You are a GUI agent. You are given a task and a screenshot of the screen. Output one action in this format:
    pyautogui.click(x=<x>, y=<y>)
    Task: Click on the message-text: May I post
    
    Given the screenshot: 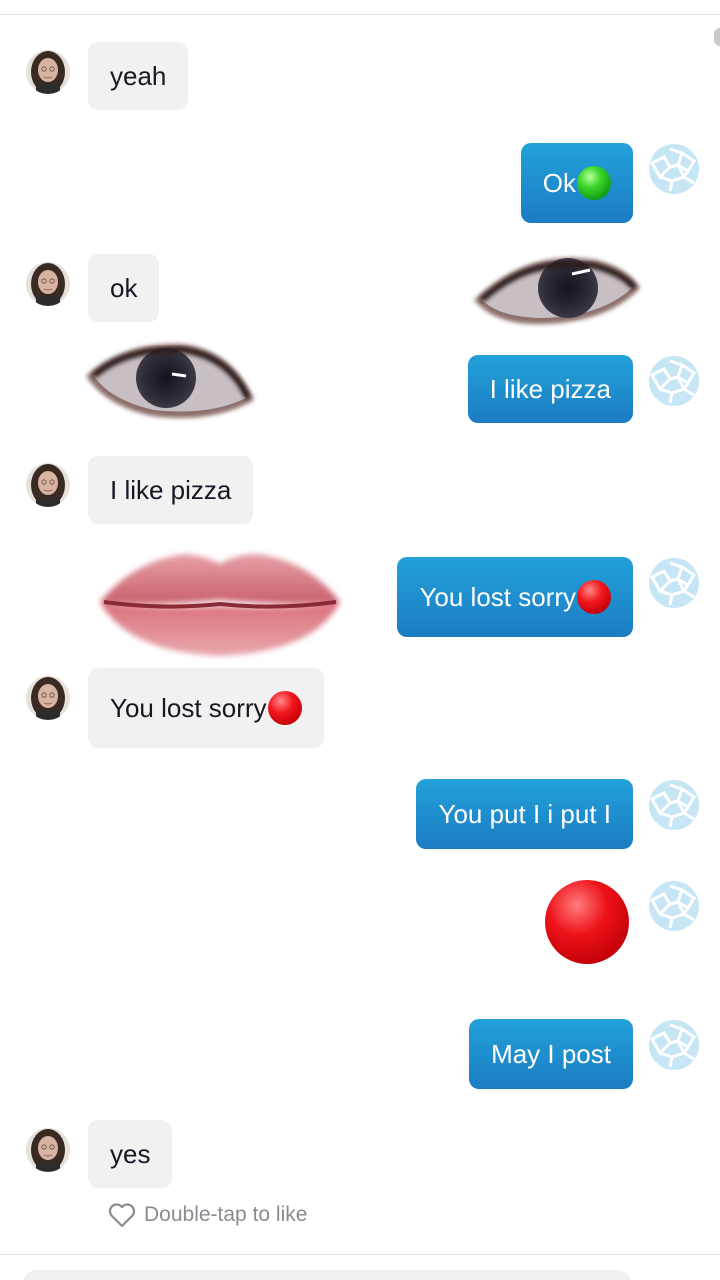 What is the action you would take?
    pyautogui.click(x=551, y=1054)
    